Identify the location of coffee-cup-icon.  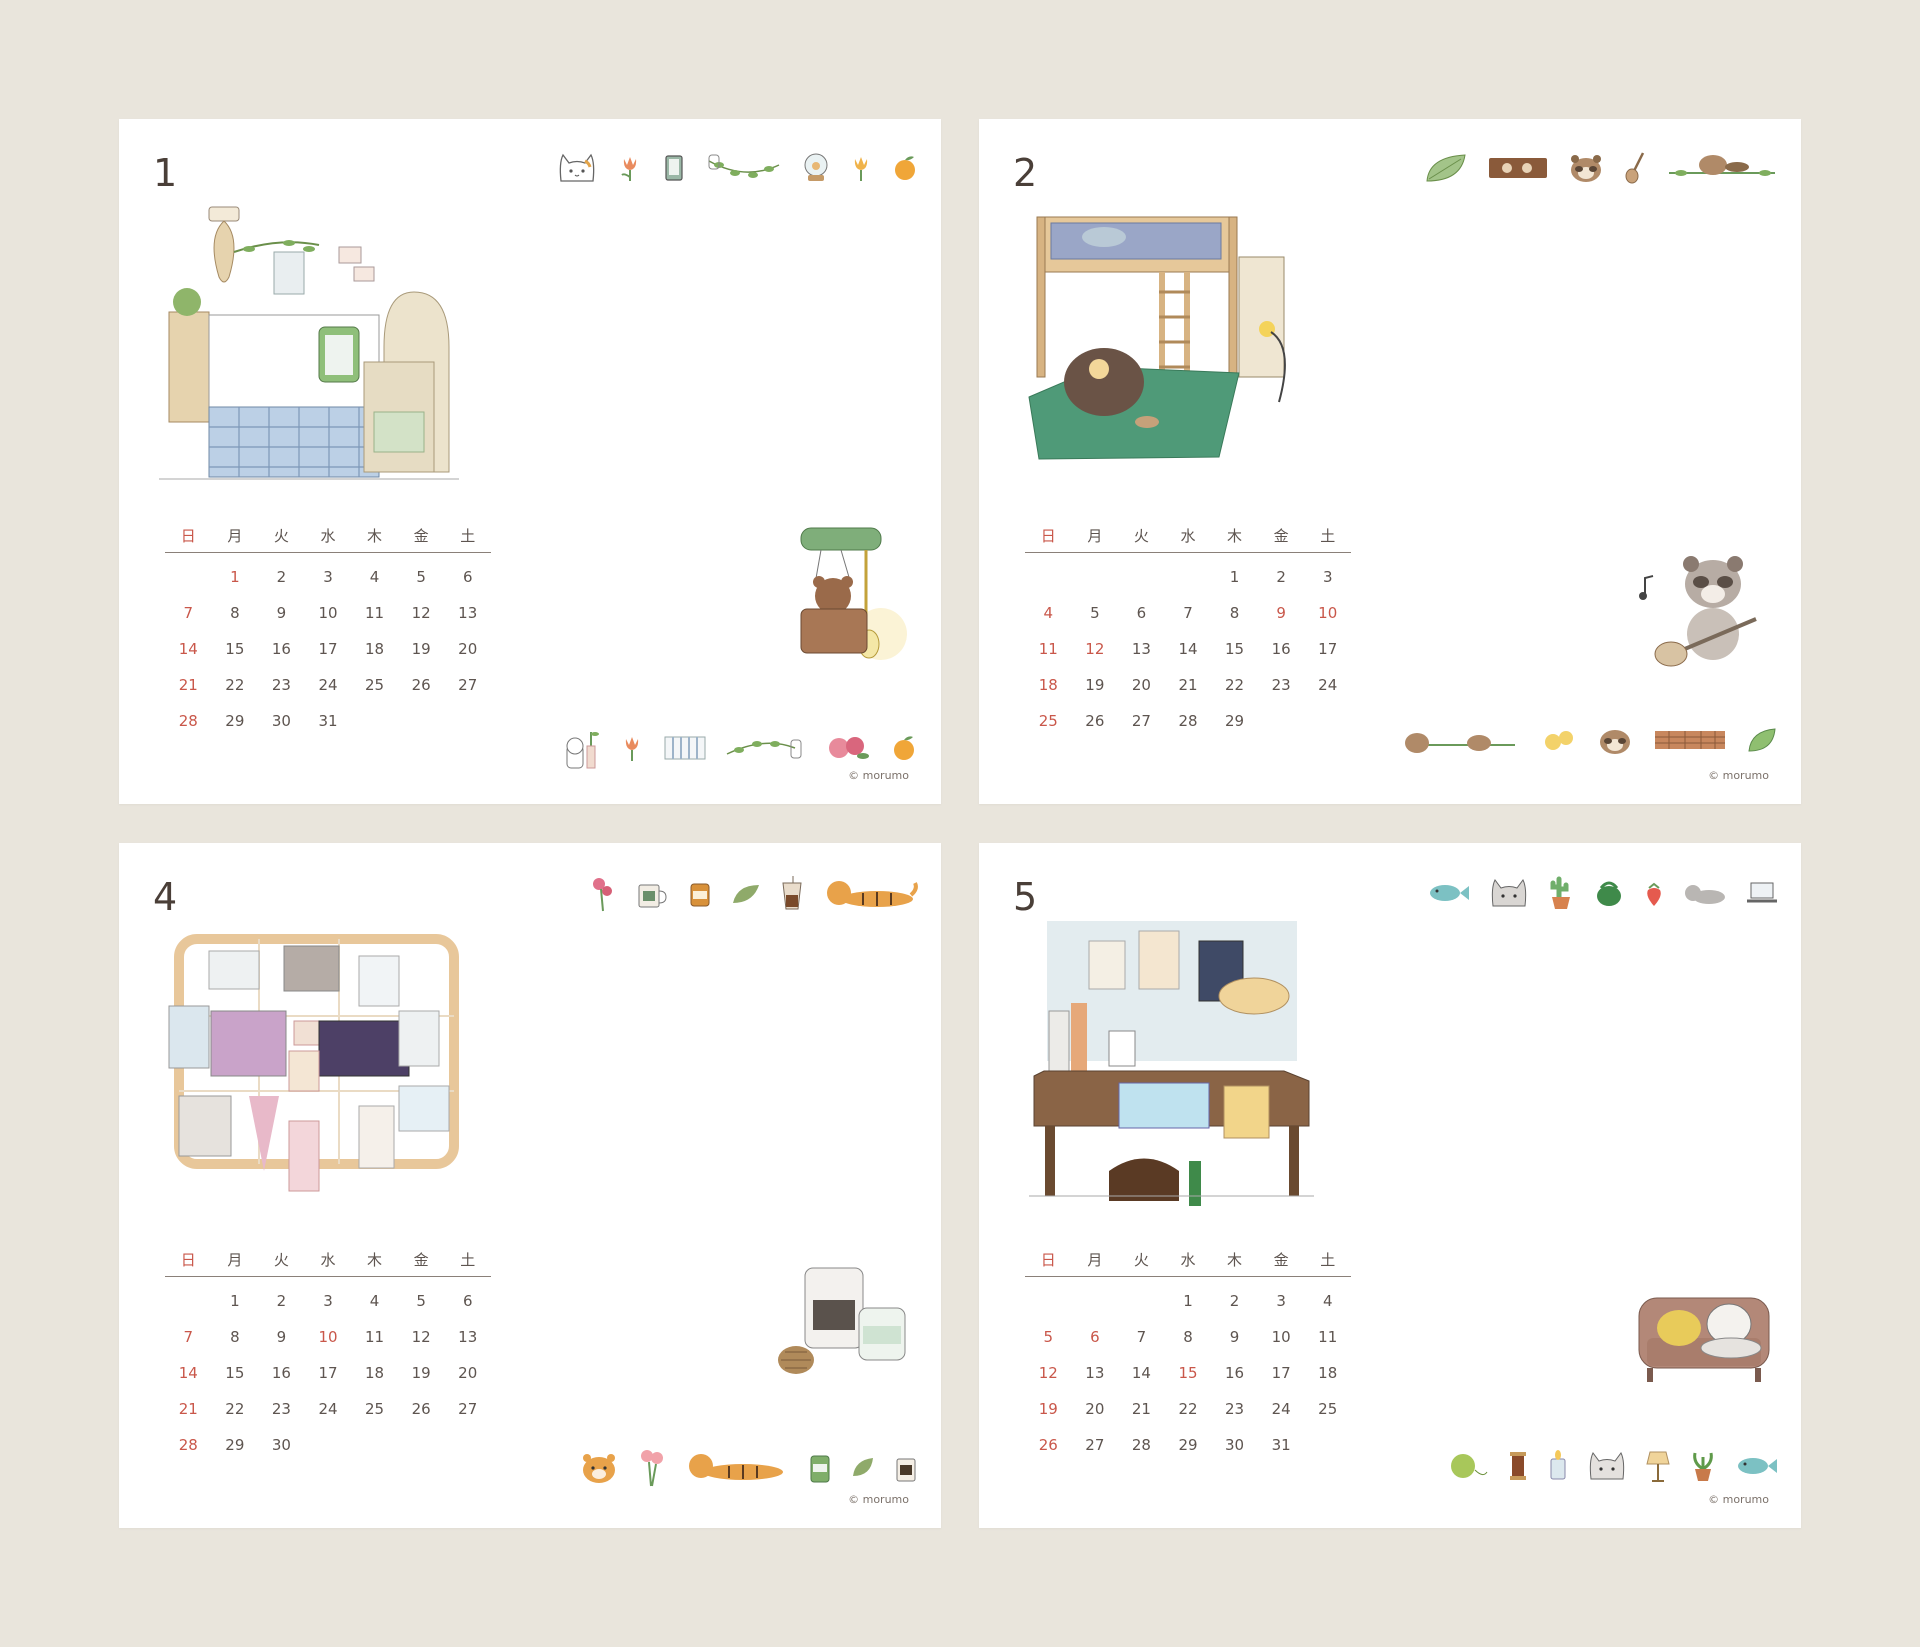
(906, 1470).